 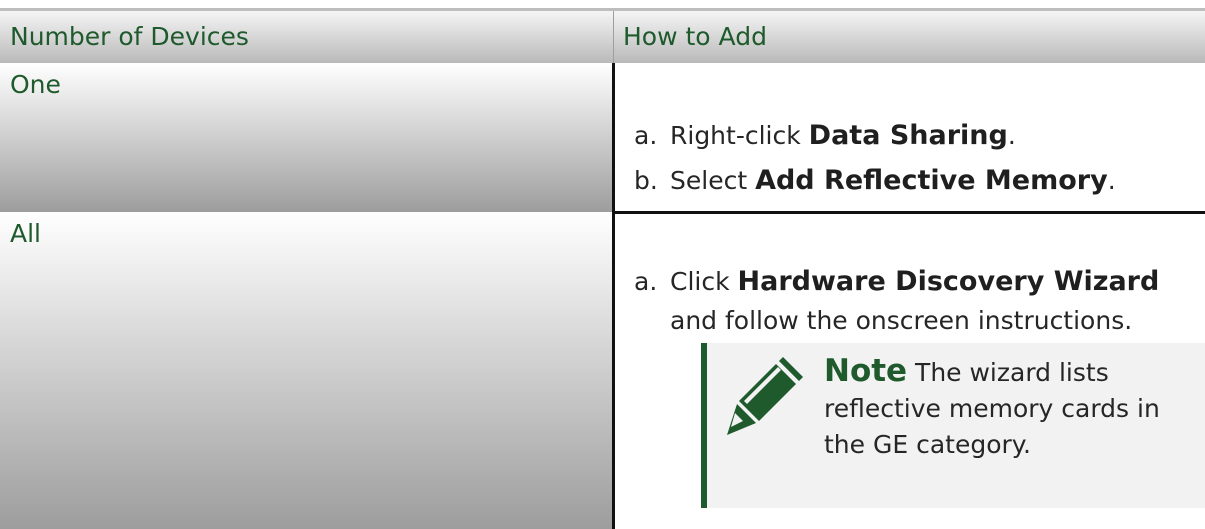 What do you see at coordinates (909, 37) in the screenshot?
I see `column-header-how-to-add: How to Add` at bounding box center [909, 37].